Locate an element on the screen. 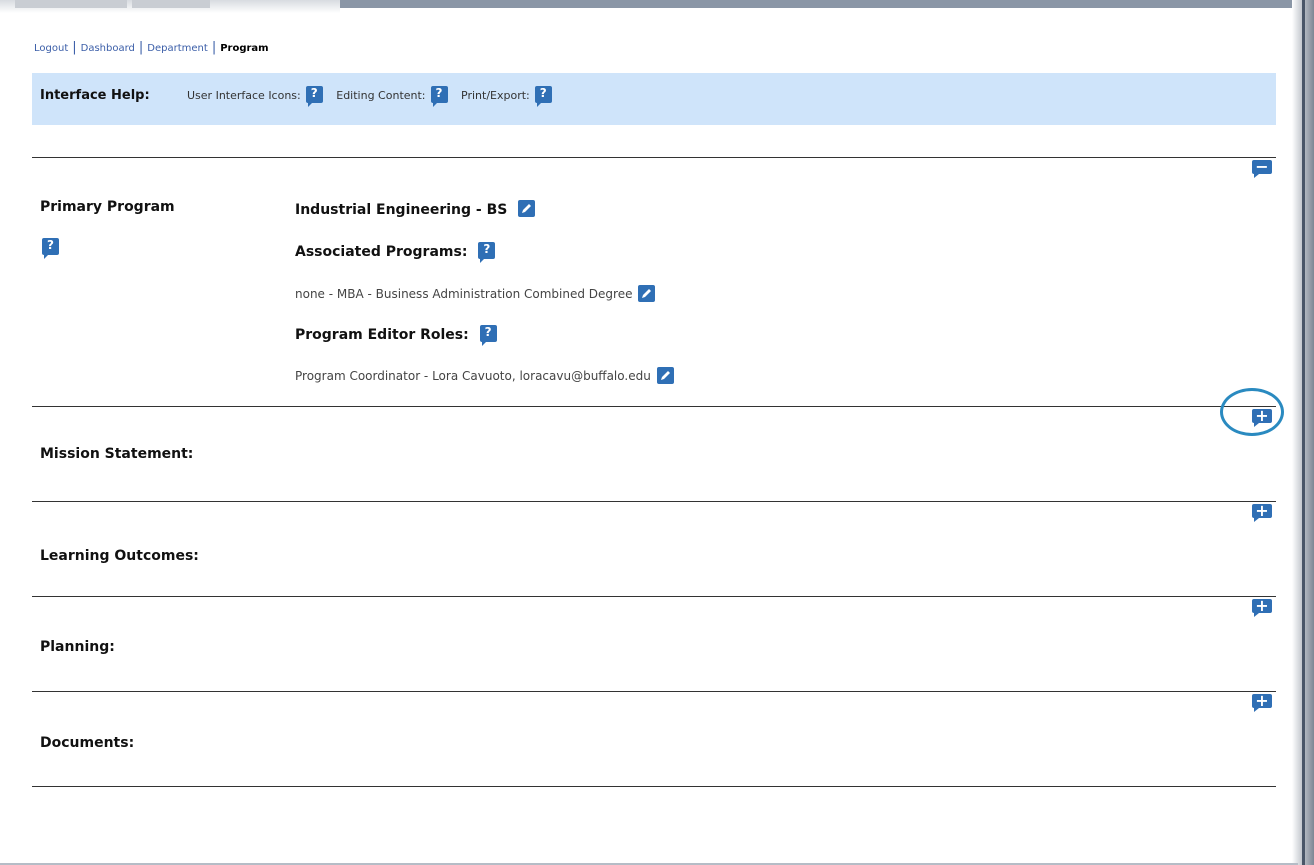  help-item-editing: Editing Content:? is located at coordinates (392, 96).